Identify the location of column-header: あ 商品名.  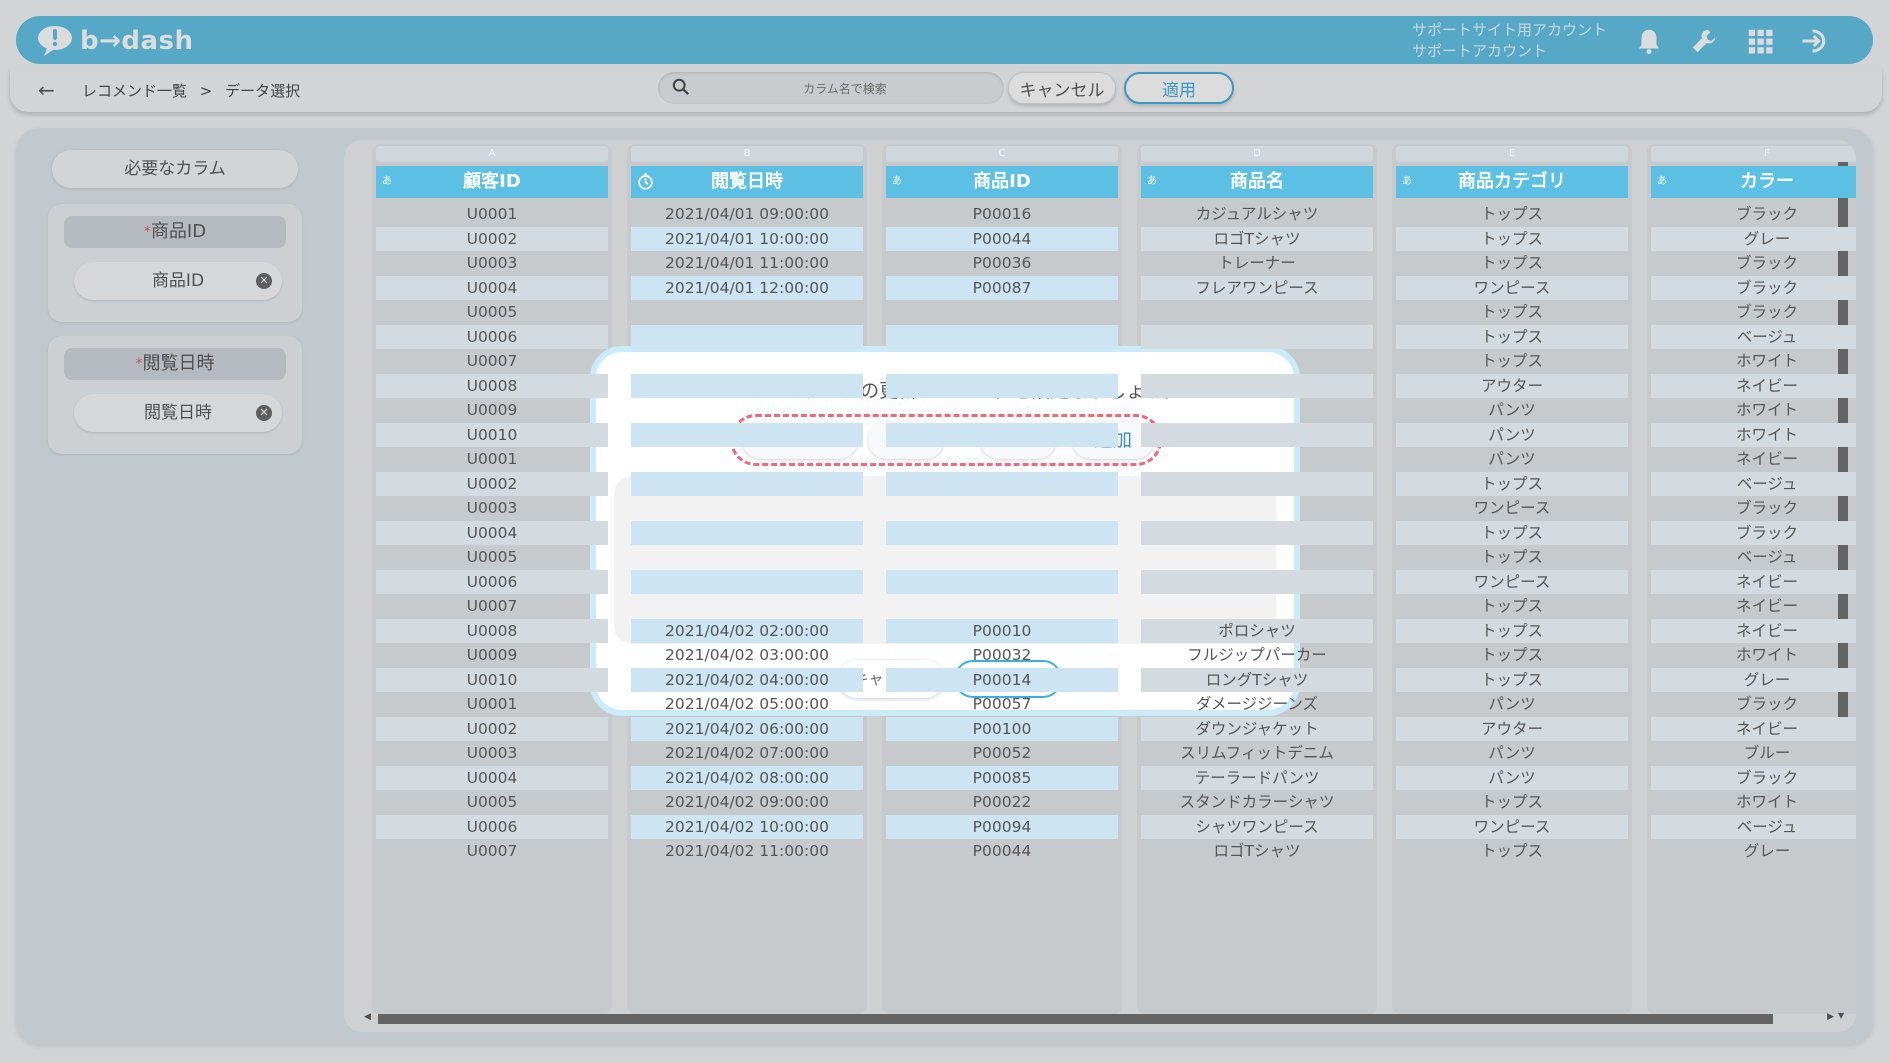
(1257, 182).